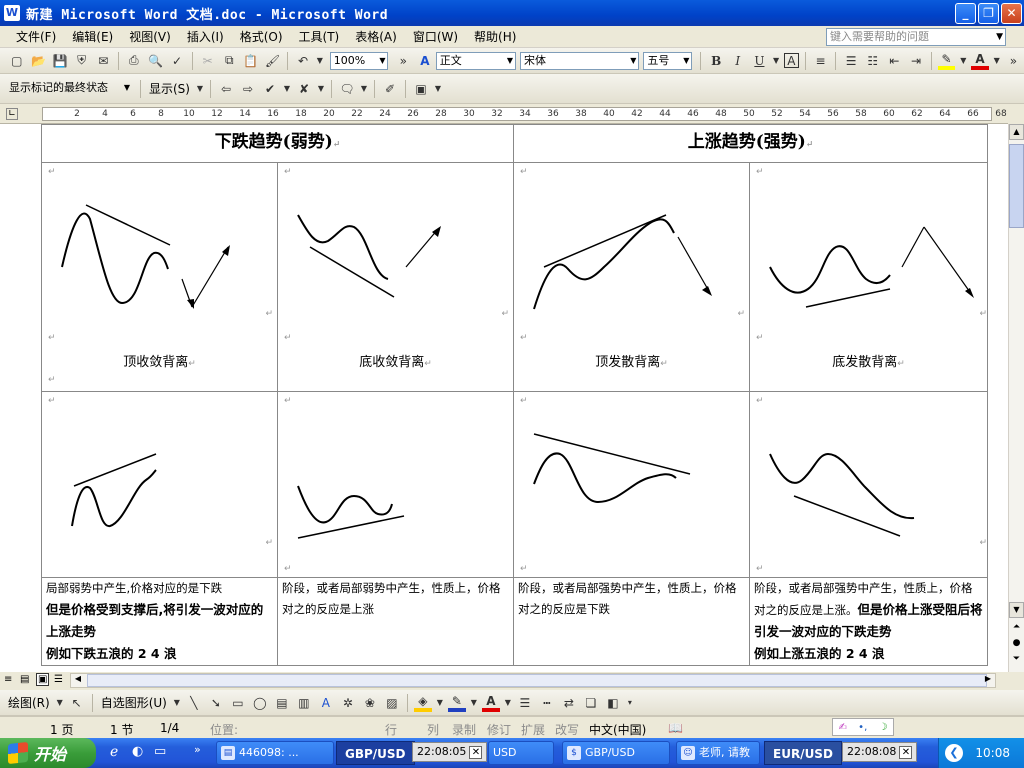 This screenshot has width=1024, height=768. What do you see at coordinates (347, 89) in the screenshot?
I see `insert-comment-icon: 🗨` at bounding box center [347, 89].